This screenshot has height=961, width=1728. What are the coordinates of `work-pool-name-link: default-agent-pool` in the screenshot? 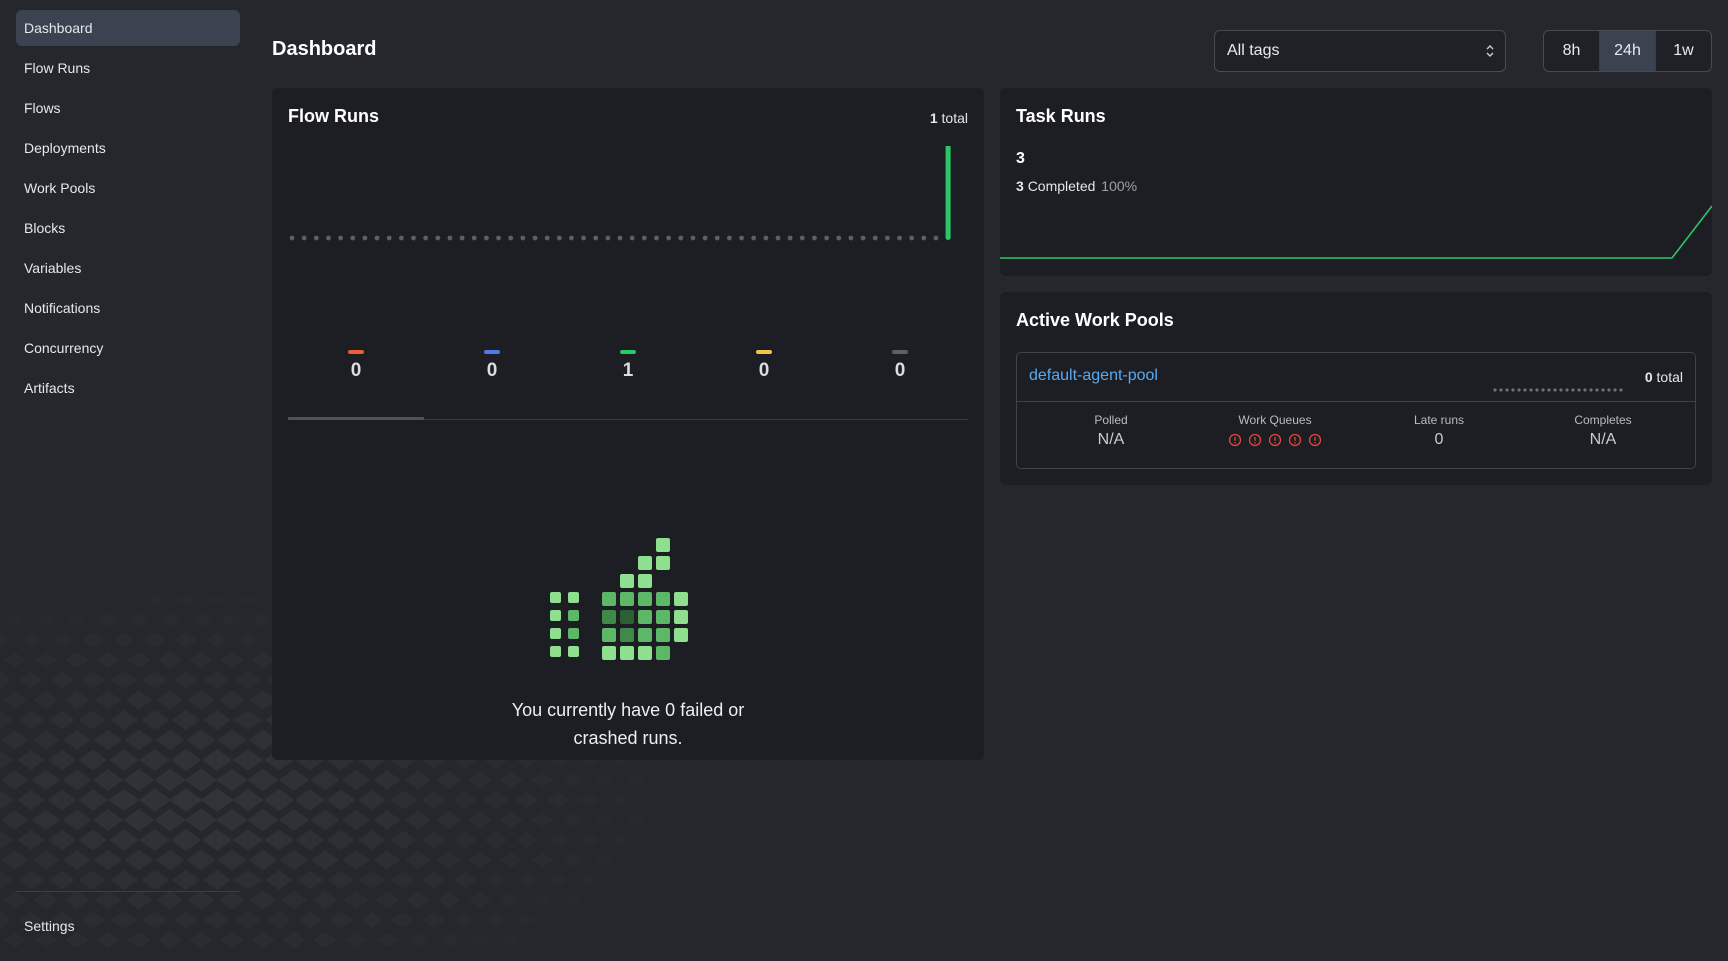 It's located at (1093, 376).